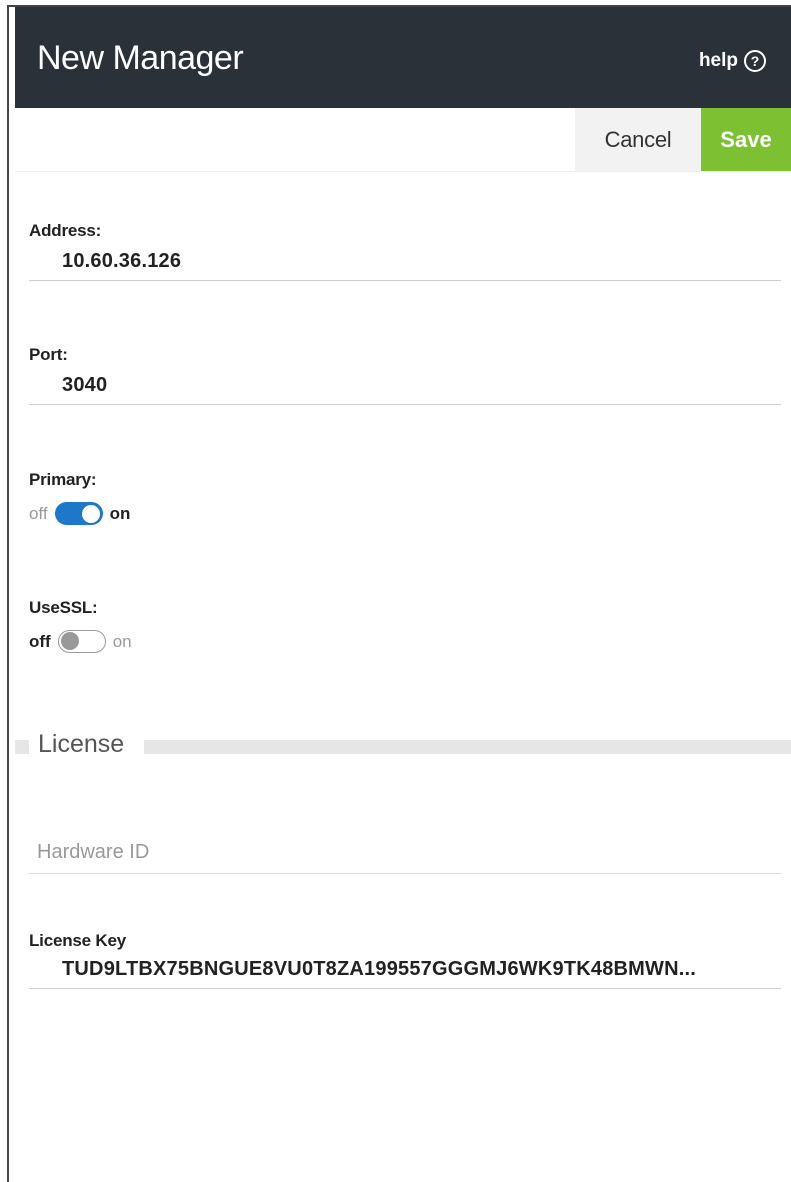 The height and width of the screenshot is (1182, 791). Describe the element at coordinates (405, 497) in the screenshot. I see `primary-field: Primary: off on` at that location.